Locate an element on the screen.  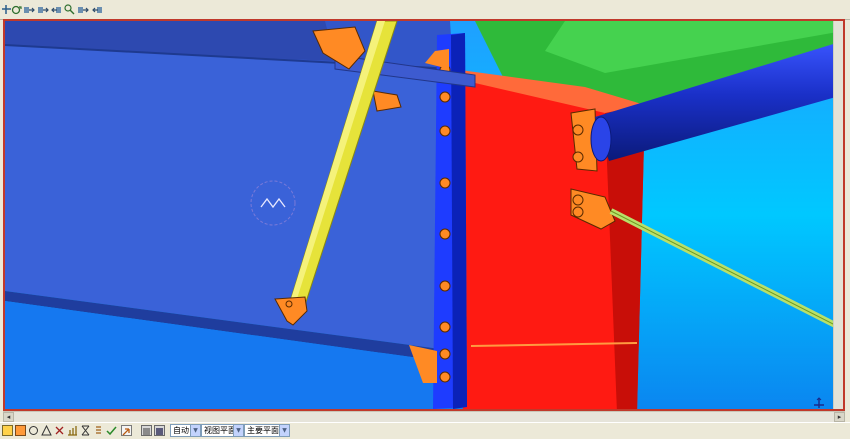
snap-mode-select: 自动 ▼ is located at coordinates (185, 430).